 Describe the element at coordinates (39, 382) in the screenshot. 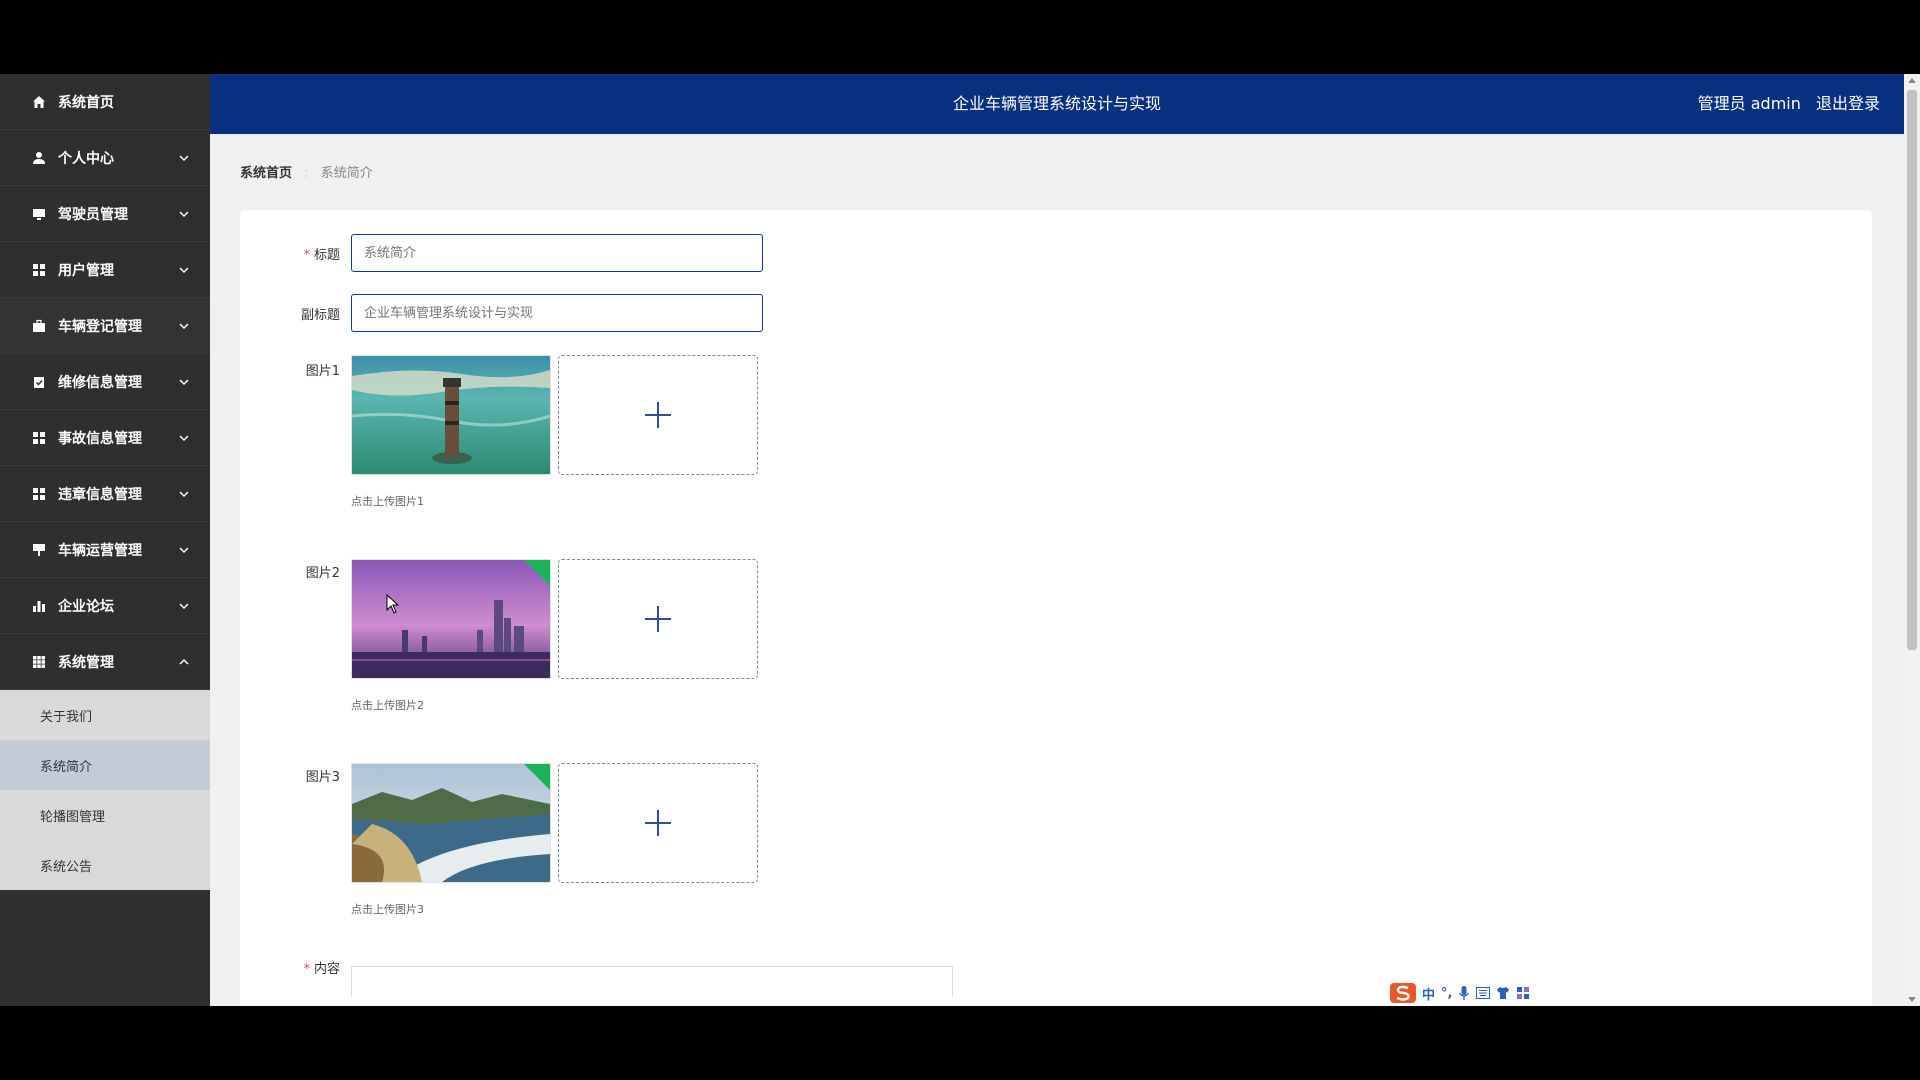

I see `clipboard-icon` at that location.